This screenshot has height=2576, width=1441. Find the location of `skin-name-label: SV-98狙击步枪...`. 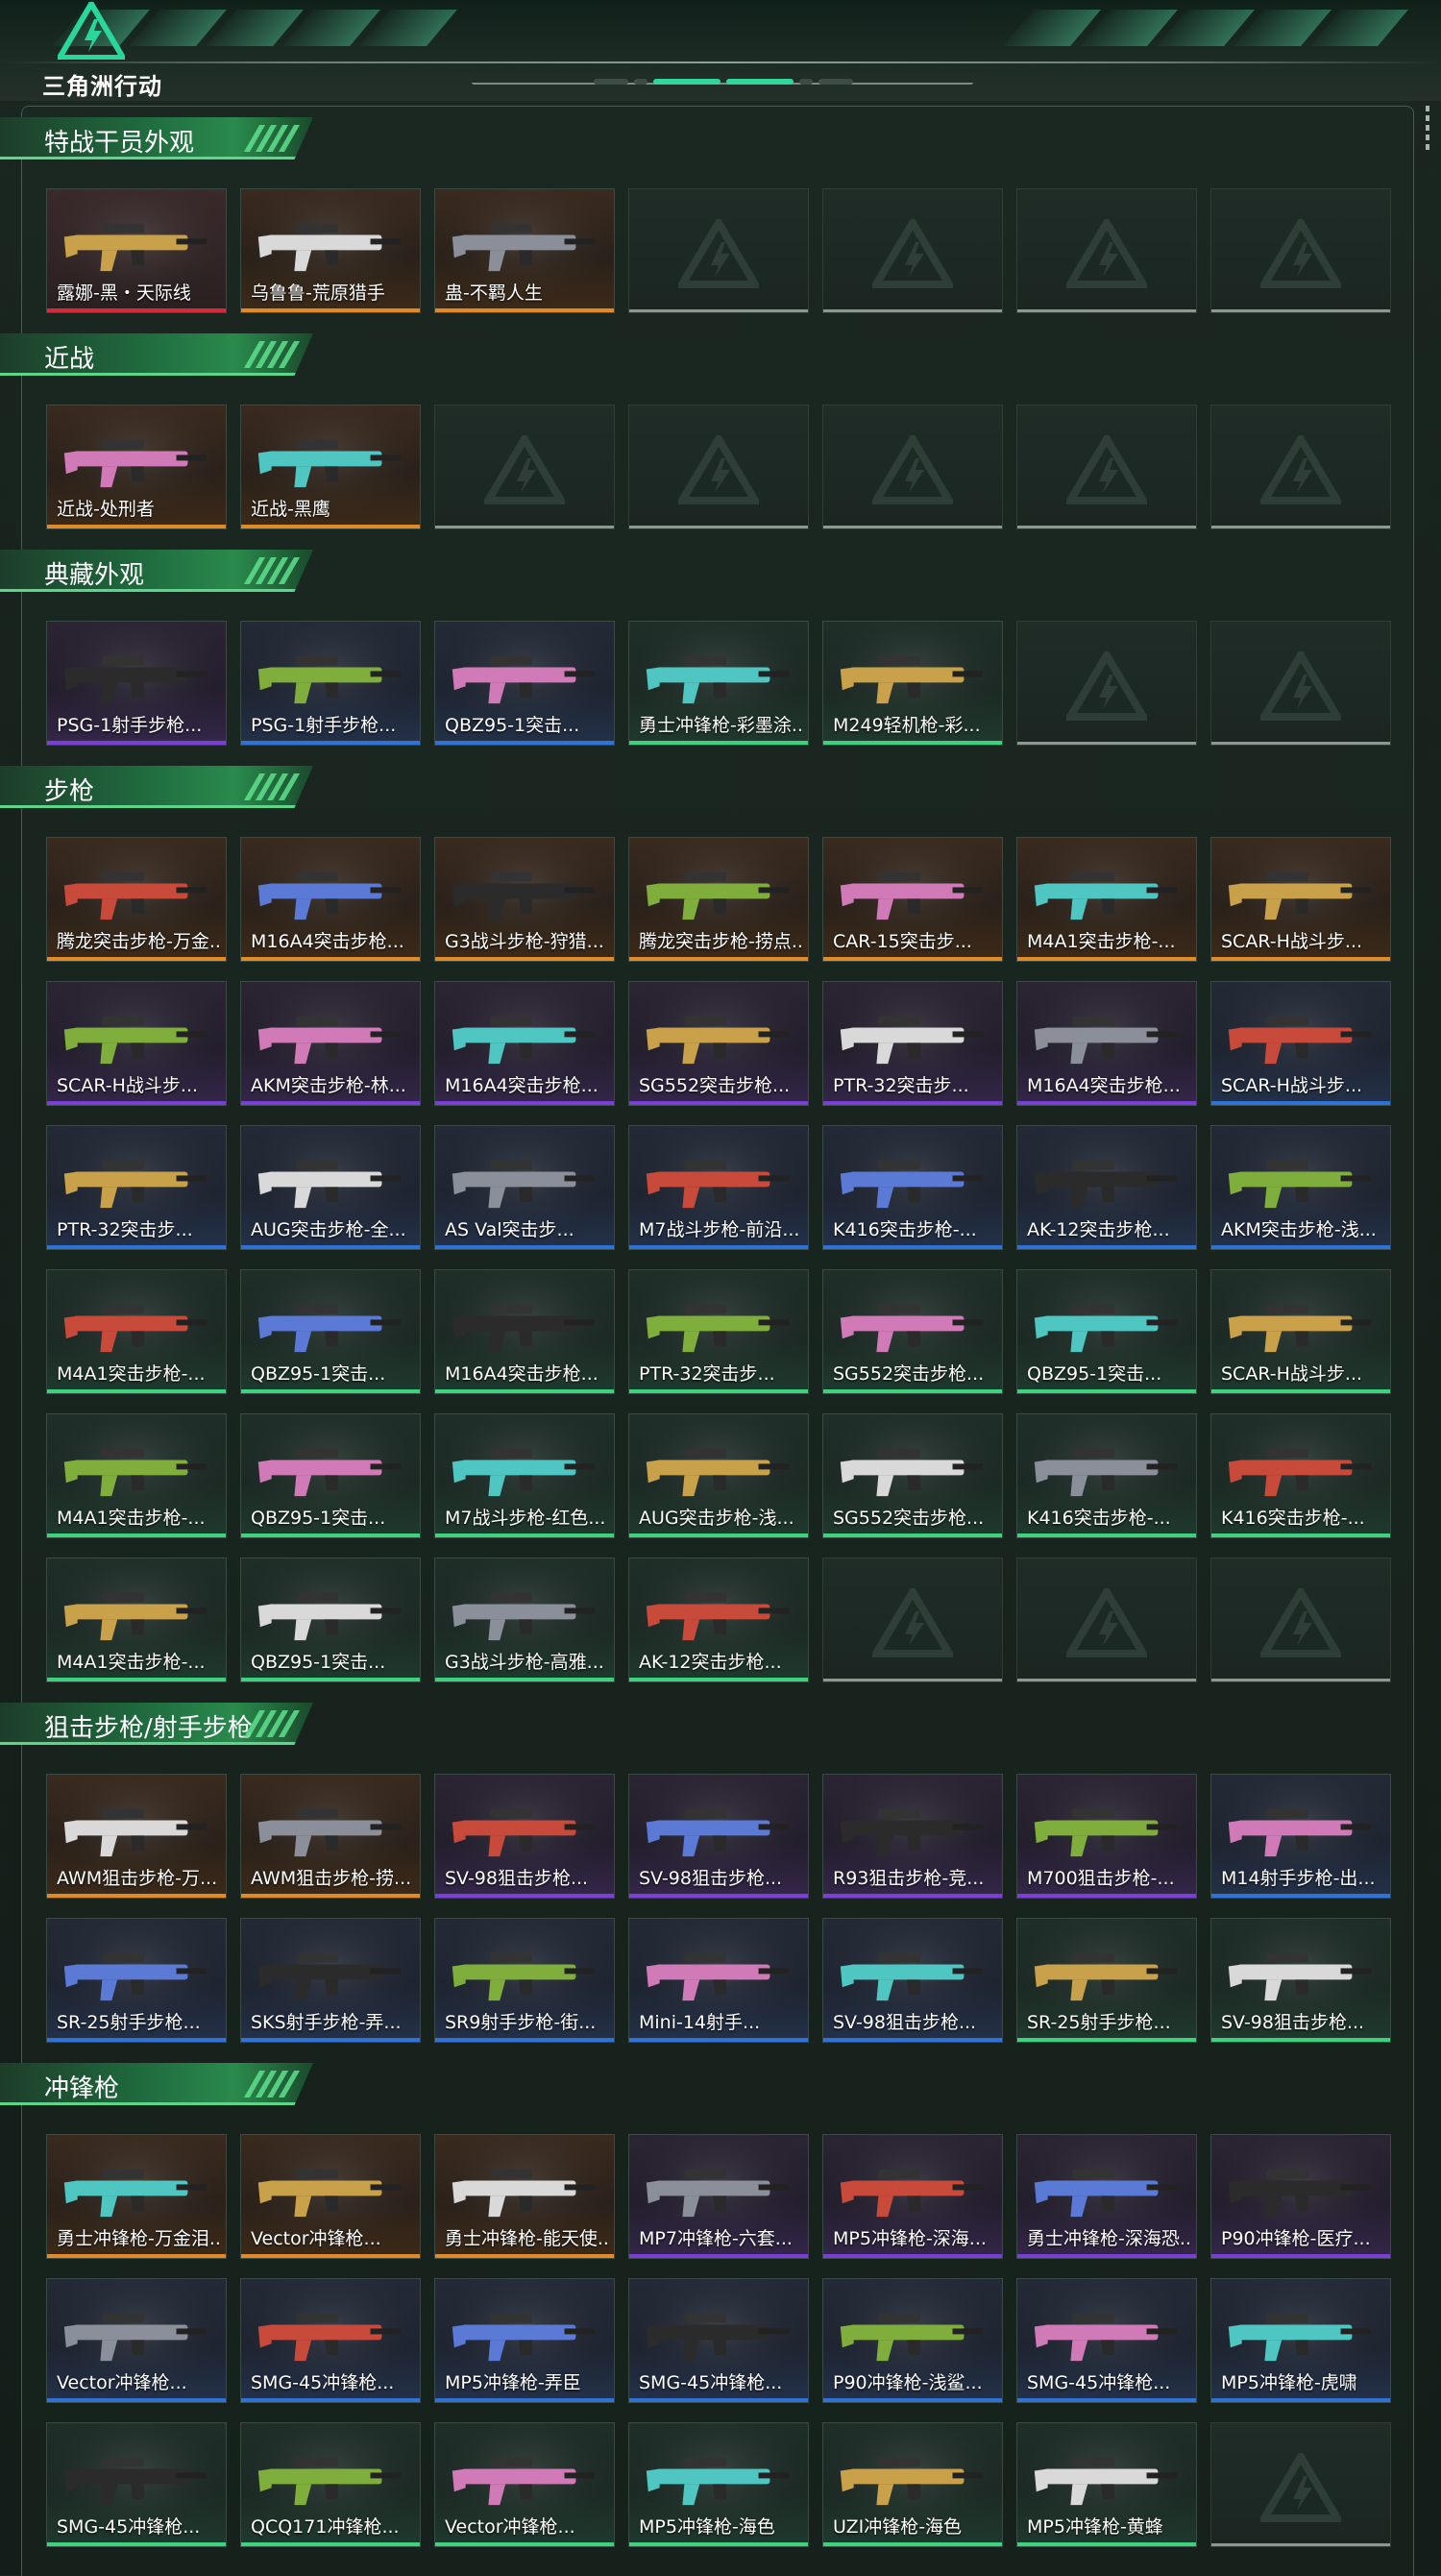

skin-name-label: SV-98狙击步枪... is located at coordinates (905, 2022).